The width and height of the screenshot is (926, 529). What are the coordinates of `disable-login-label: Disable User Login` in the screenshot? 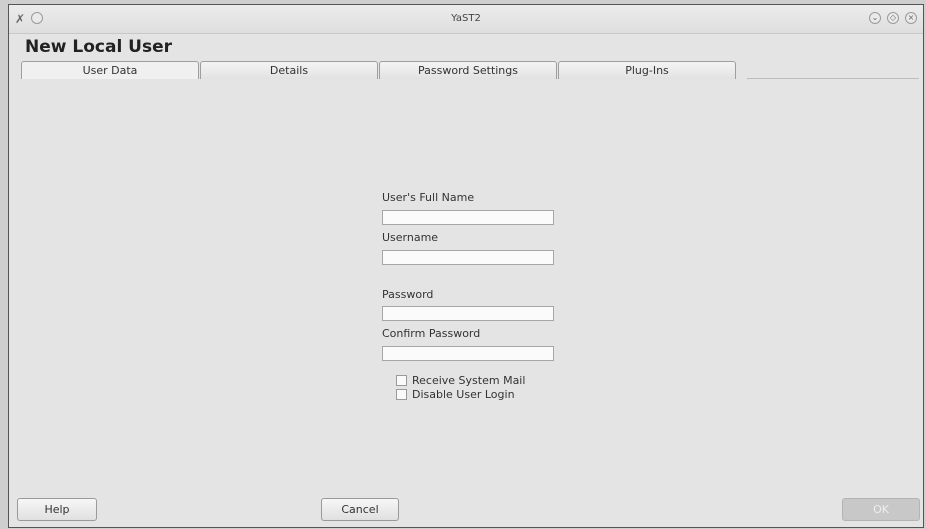 It's located at (463, 394).